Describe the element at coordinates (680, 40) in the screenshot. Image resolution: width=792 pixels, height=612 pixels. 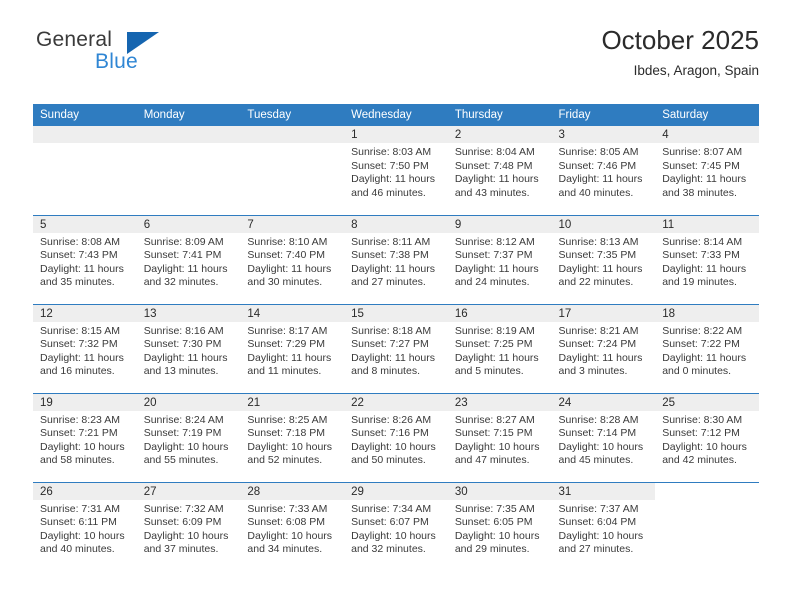
I see `page-title: October 2025` at that location.